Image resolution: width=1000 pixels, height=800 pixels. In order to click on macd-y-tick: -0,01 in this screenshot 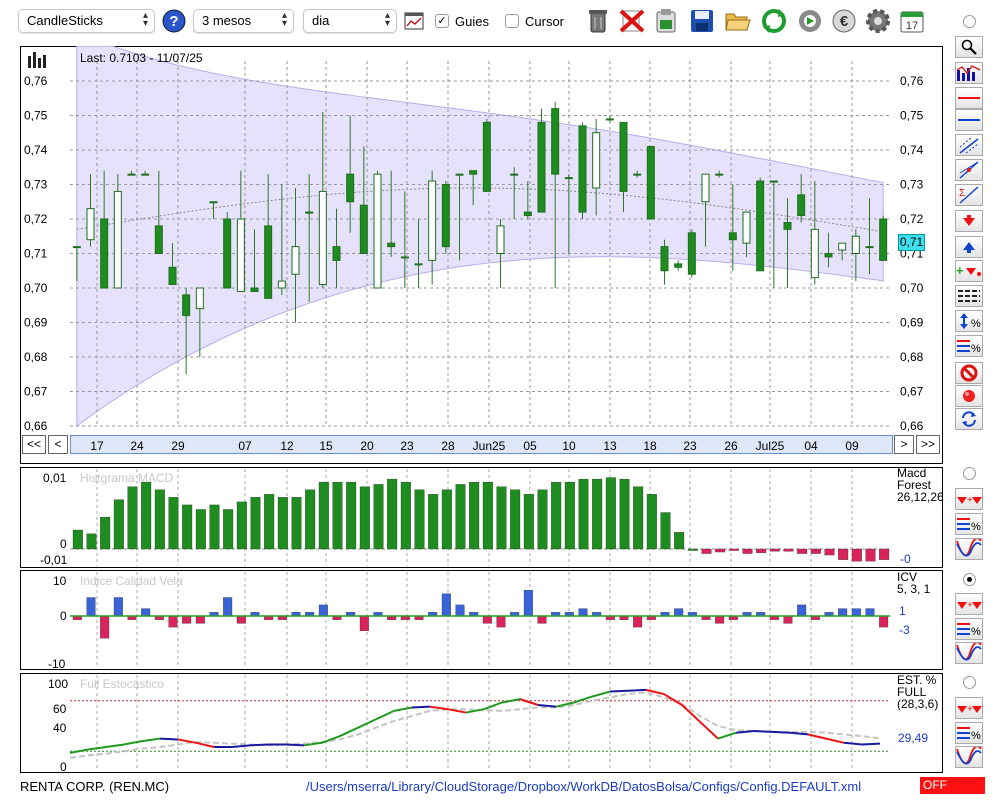, I will do `click(54, 560)`.